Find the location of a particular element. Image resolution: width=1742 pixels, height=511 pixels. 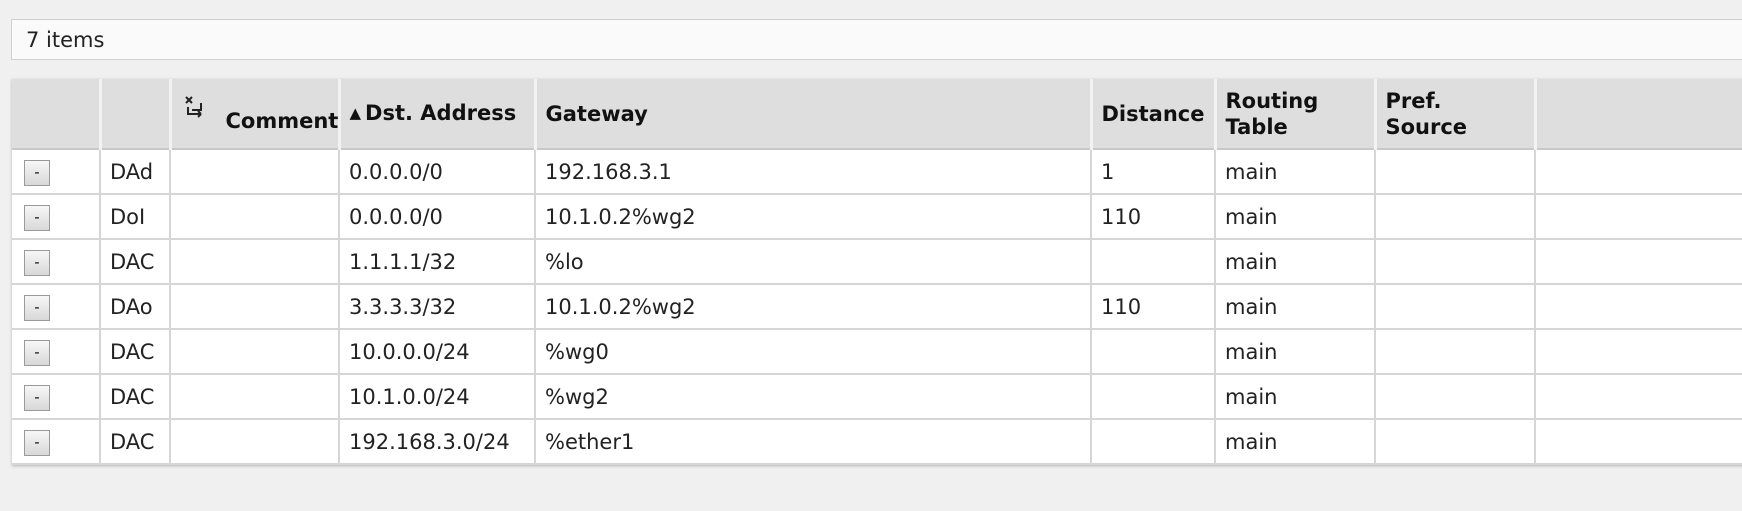

comment-expand-icon is located at coordinates (195, 107).